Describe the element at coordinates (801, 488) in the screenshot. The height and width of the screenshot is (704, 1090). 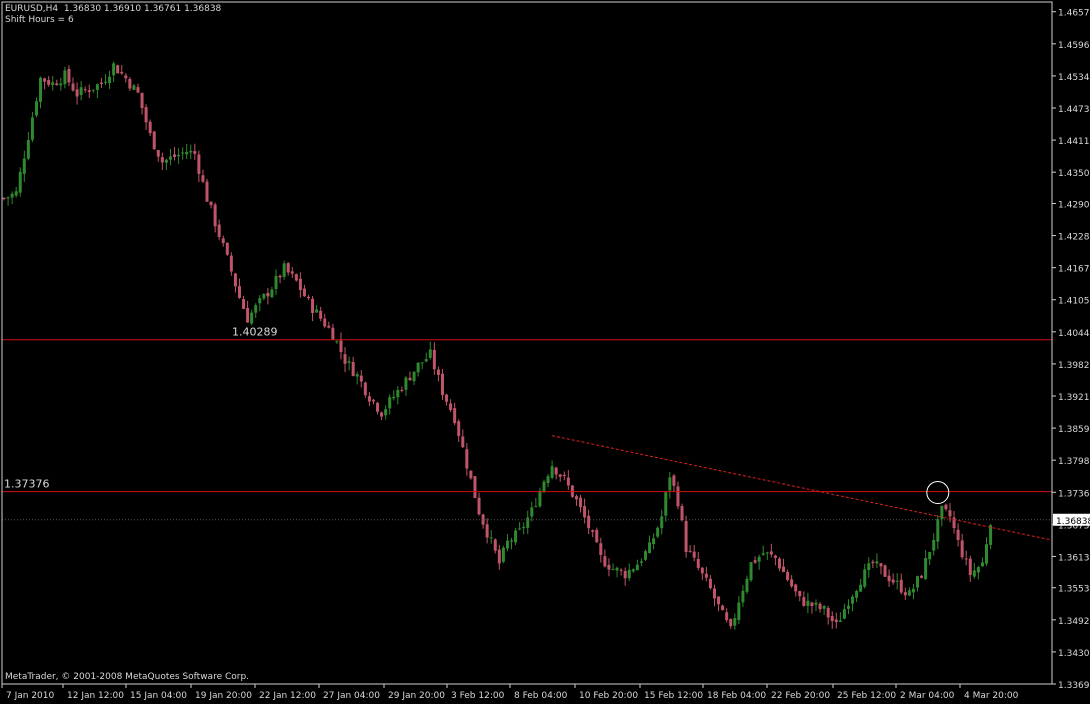
I see `trend-line` at that location.